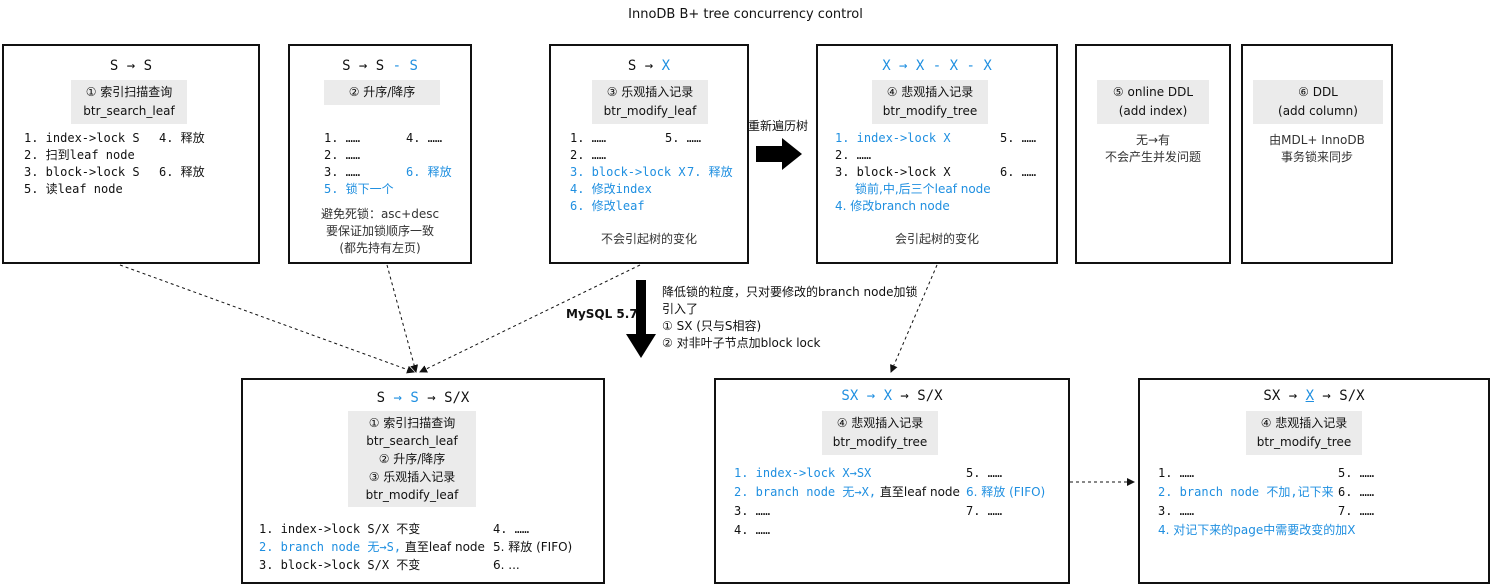 The width and height of the screenshot is (1491, 587). What do you see at coordinates (267, 319) in the screenshot?
I see `dashed-arrow-b1` at bounding box center [267, 319].